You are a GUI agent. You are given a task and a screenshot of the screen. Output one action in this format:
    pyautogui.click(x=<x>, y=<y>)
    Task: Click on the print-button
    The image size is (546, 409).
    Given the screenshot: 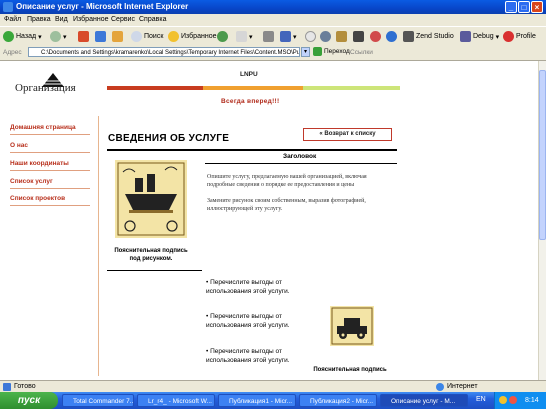 What is the action you would take?
    pyautogui.click(x=268, y=36)
    